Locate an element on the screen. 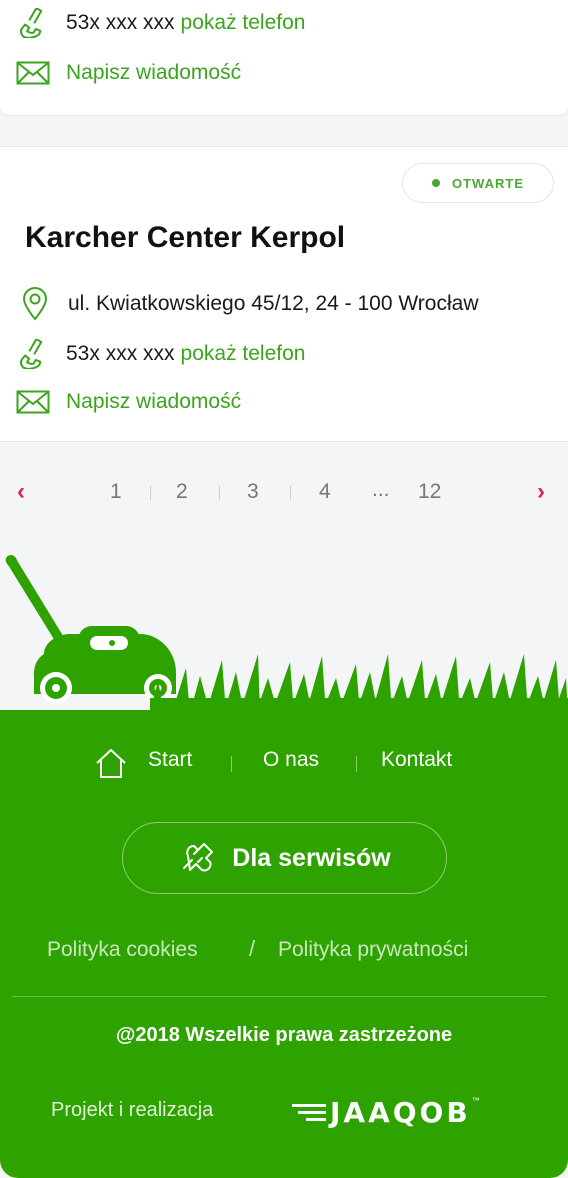 The height and width of the screenshot is (1178, 568). home-icon is located at coordinates (111, 765).